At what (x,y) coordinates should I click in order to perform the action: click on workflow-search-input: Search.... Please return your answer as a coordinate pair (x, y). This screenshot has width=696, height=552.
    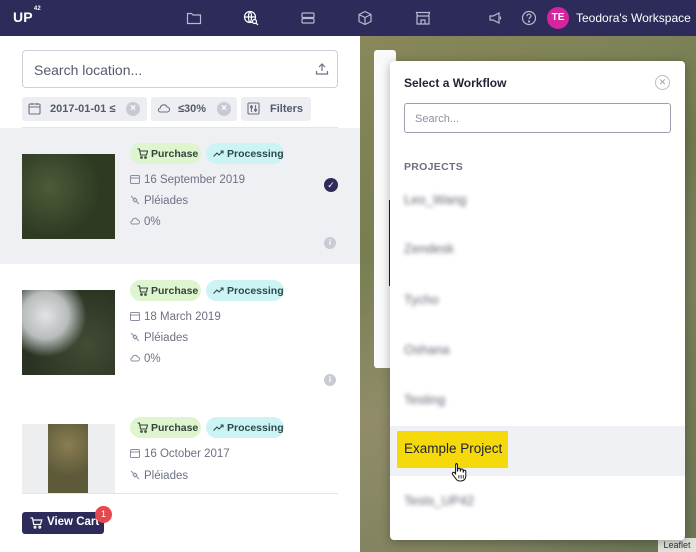
    Looking at the image, I should click on (537, 118).